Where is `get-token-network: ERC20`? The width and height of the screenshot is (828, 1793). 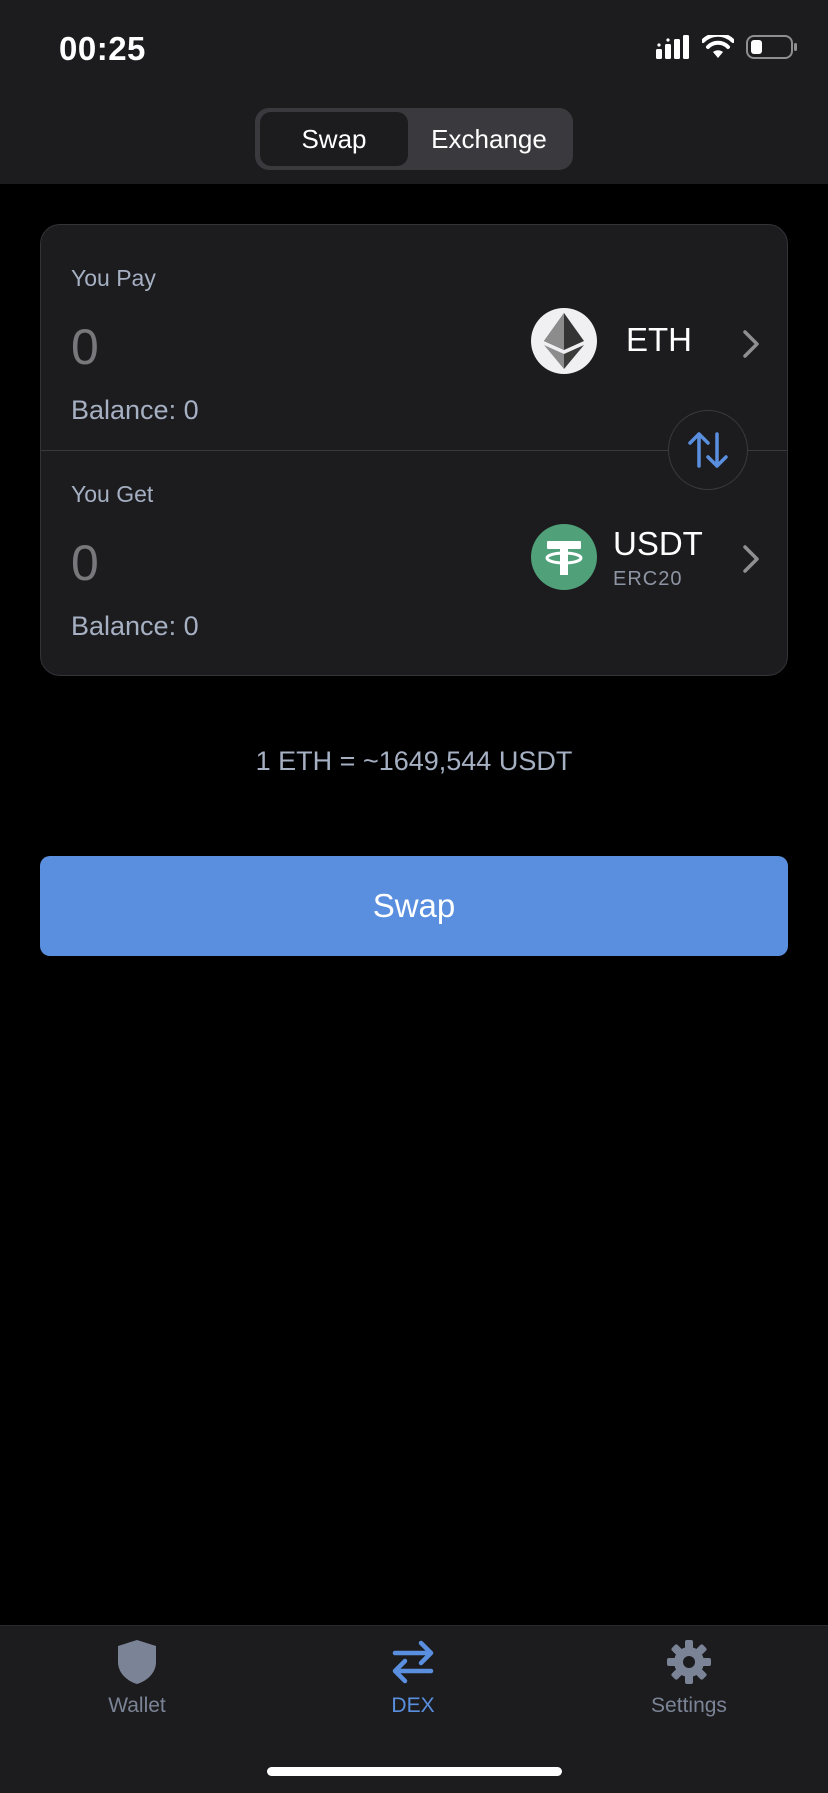 get-token-network: ERC20 is located at coordinates (648, 579).